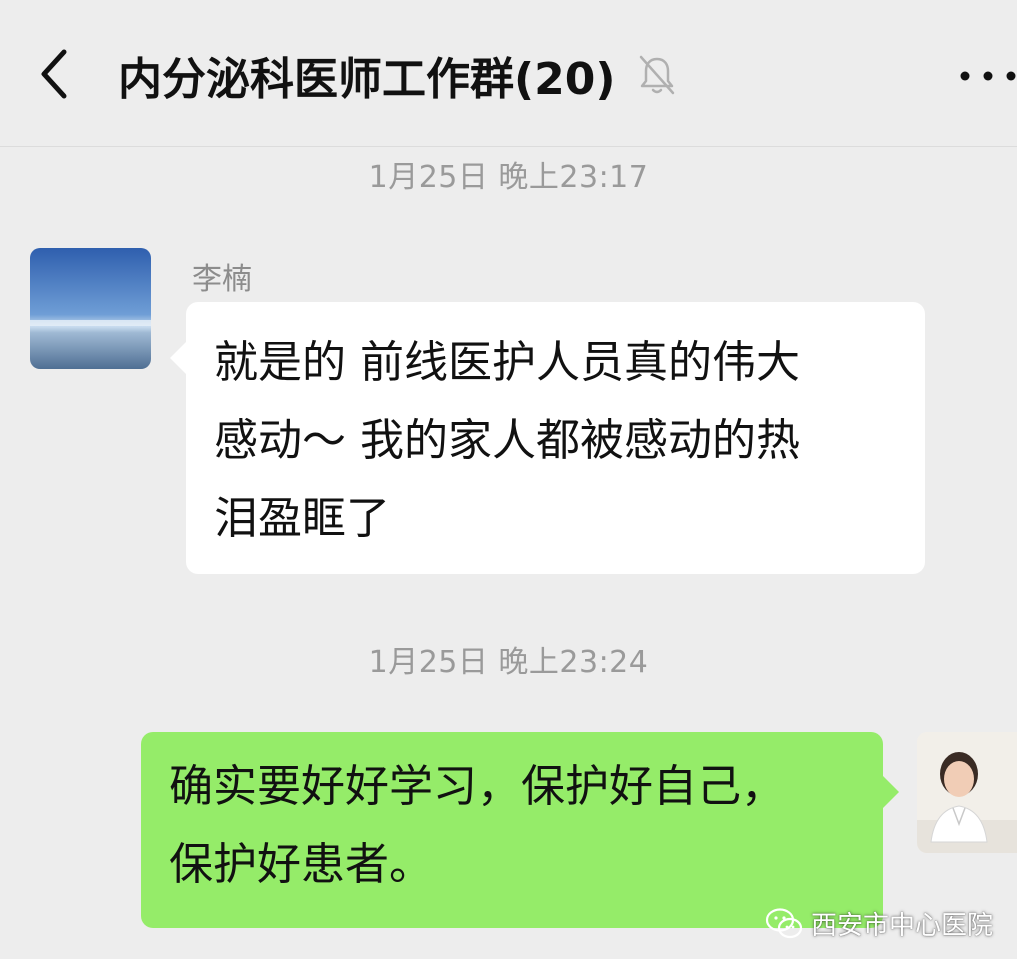 This screenshot has width=1017, height=959. I want to click on message-line: 感动～ 我的家人都被感动的热, so click(507, 440).